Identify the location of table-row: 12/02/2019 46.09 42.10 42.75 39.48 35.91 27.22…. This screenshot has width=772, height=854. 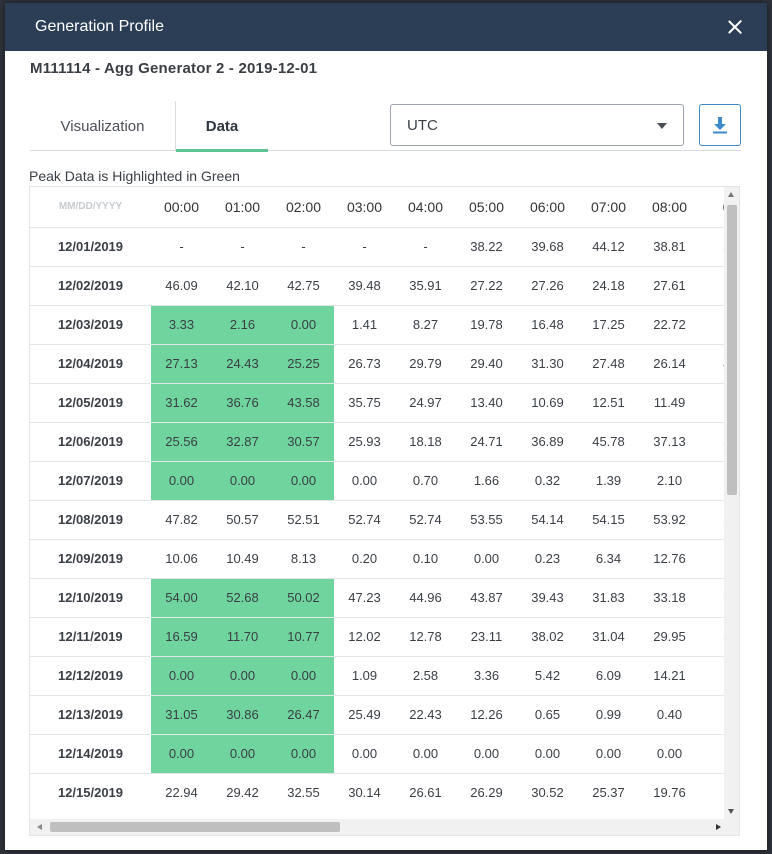
(377, 285).